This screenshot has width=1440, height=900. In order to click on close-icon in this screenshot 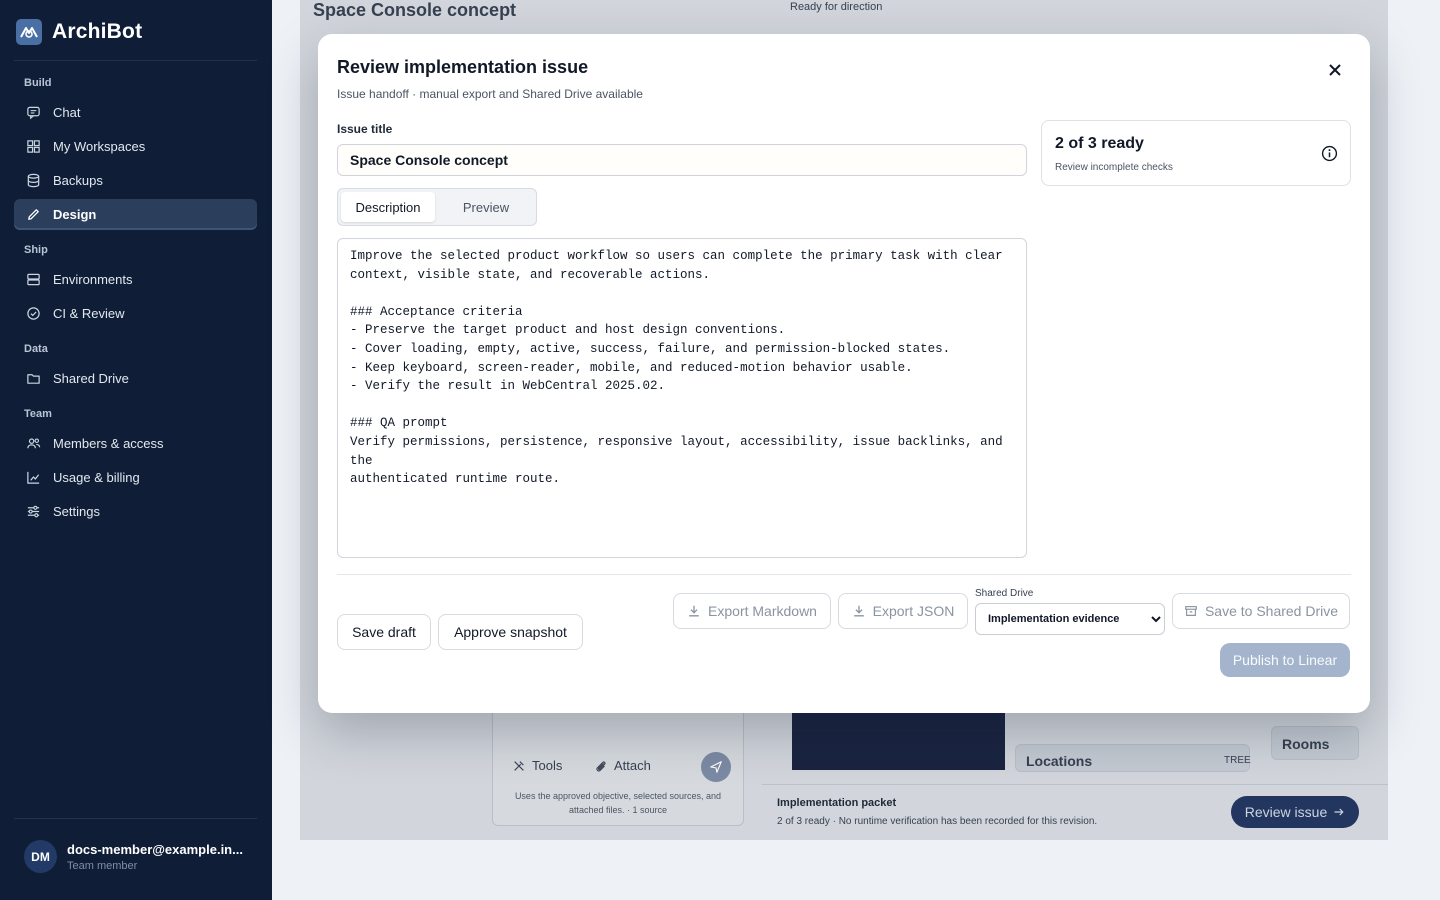, I will do `click(1335, 70)`.